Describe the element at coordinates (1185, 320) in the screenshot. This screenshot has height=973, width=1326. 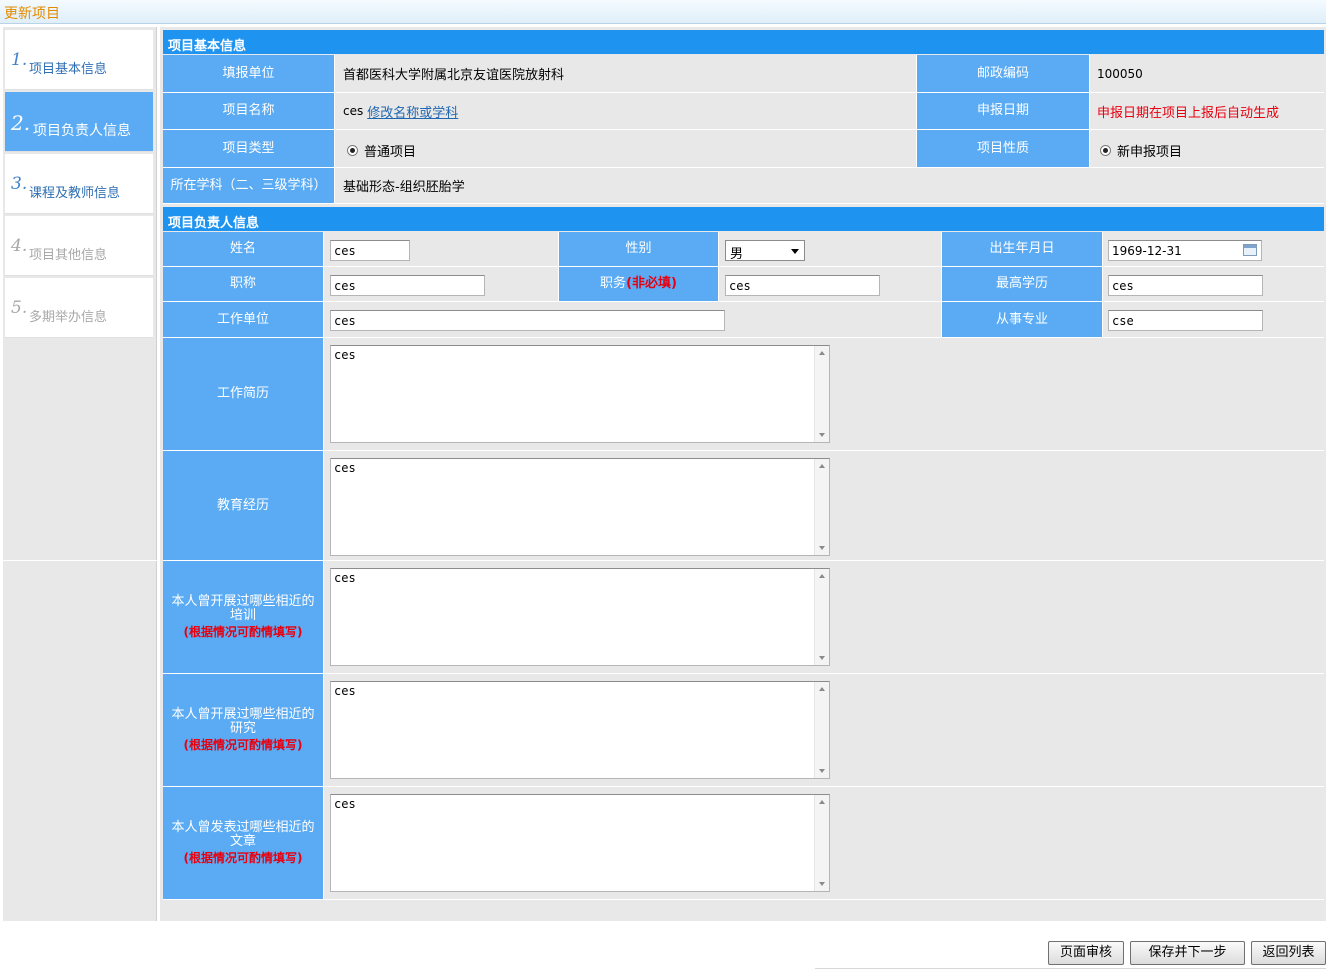
I see `major-input: cse` at that location.